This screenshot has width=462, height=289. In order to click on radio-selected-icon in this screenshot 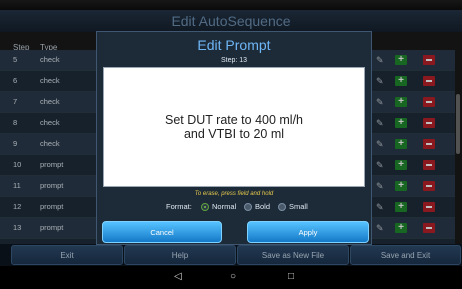, I will do `click(205, 207)`.